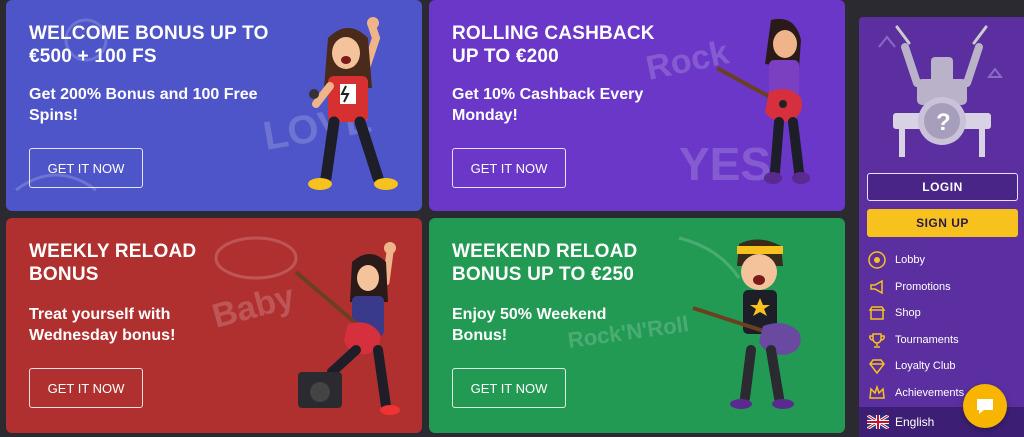 The width and height of the screenshot is (1024, 437). What do you see at coordinates (763, 101) in the screenshot?
I see `rocker-guitarist-girl-illustration` at bounding box center [763, 101].